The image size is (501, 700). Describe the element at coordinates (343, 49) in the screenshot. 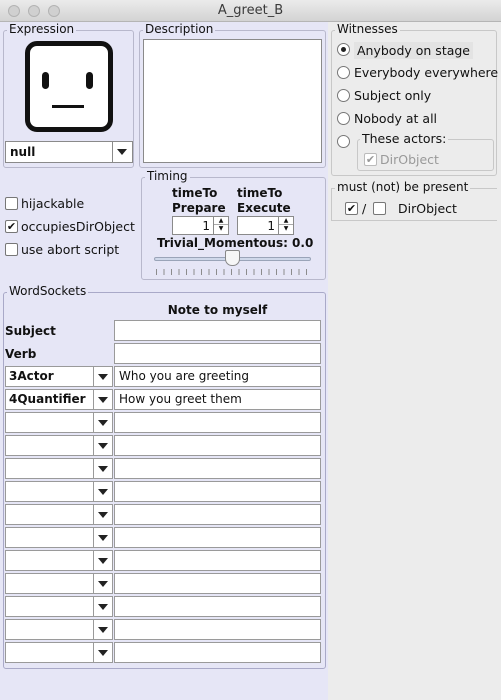

I see `witness-anybody-radio` at that location.